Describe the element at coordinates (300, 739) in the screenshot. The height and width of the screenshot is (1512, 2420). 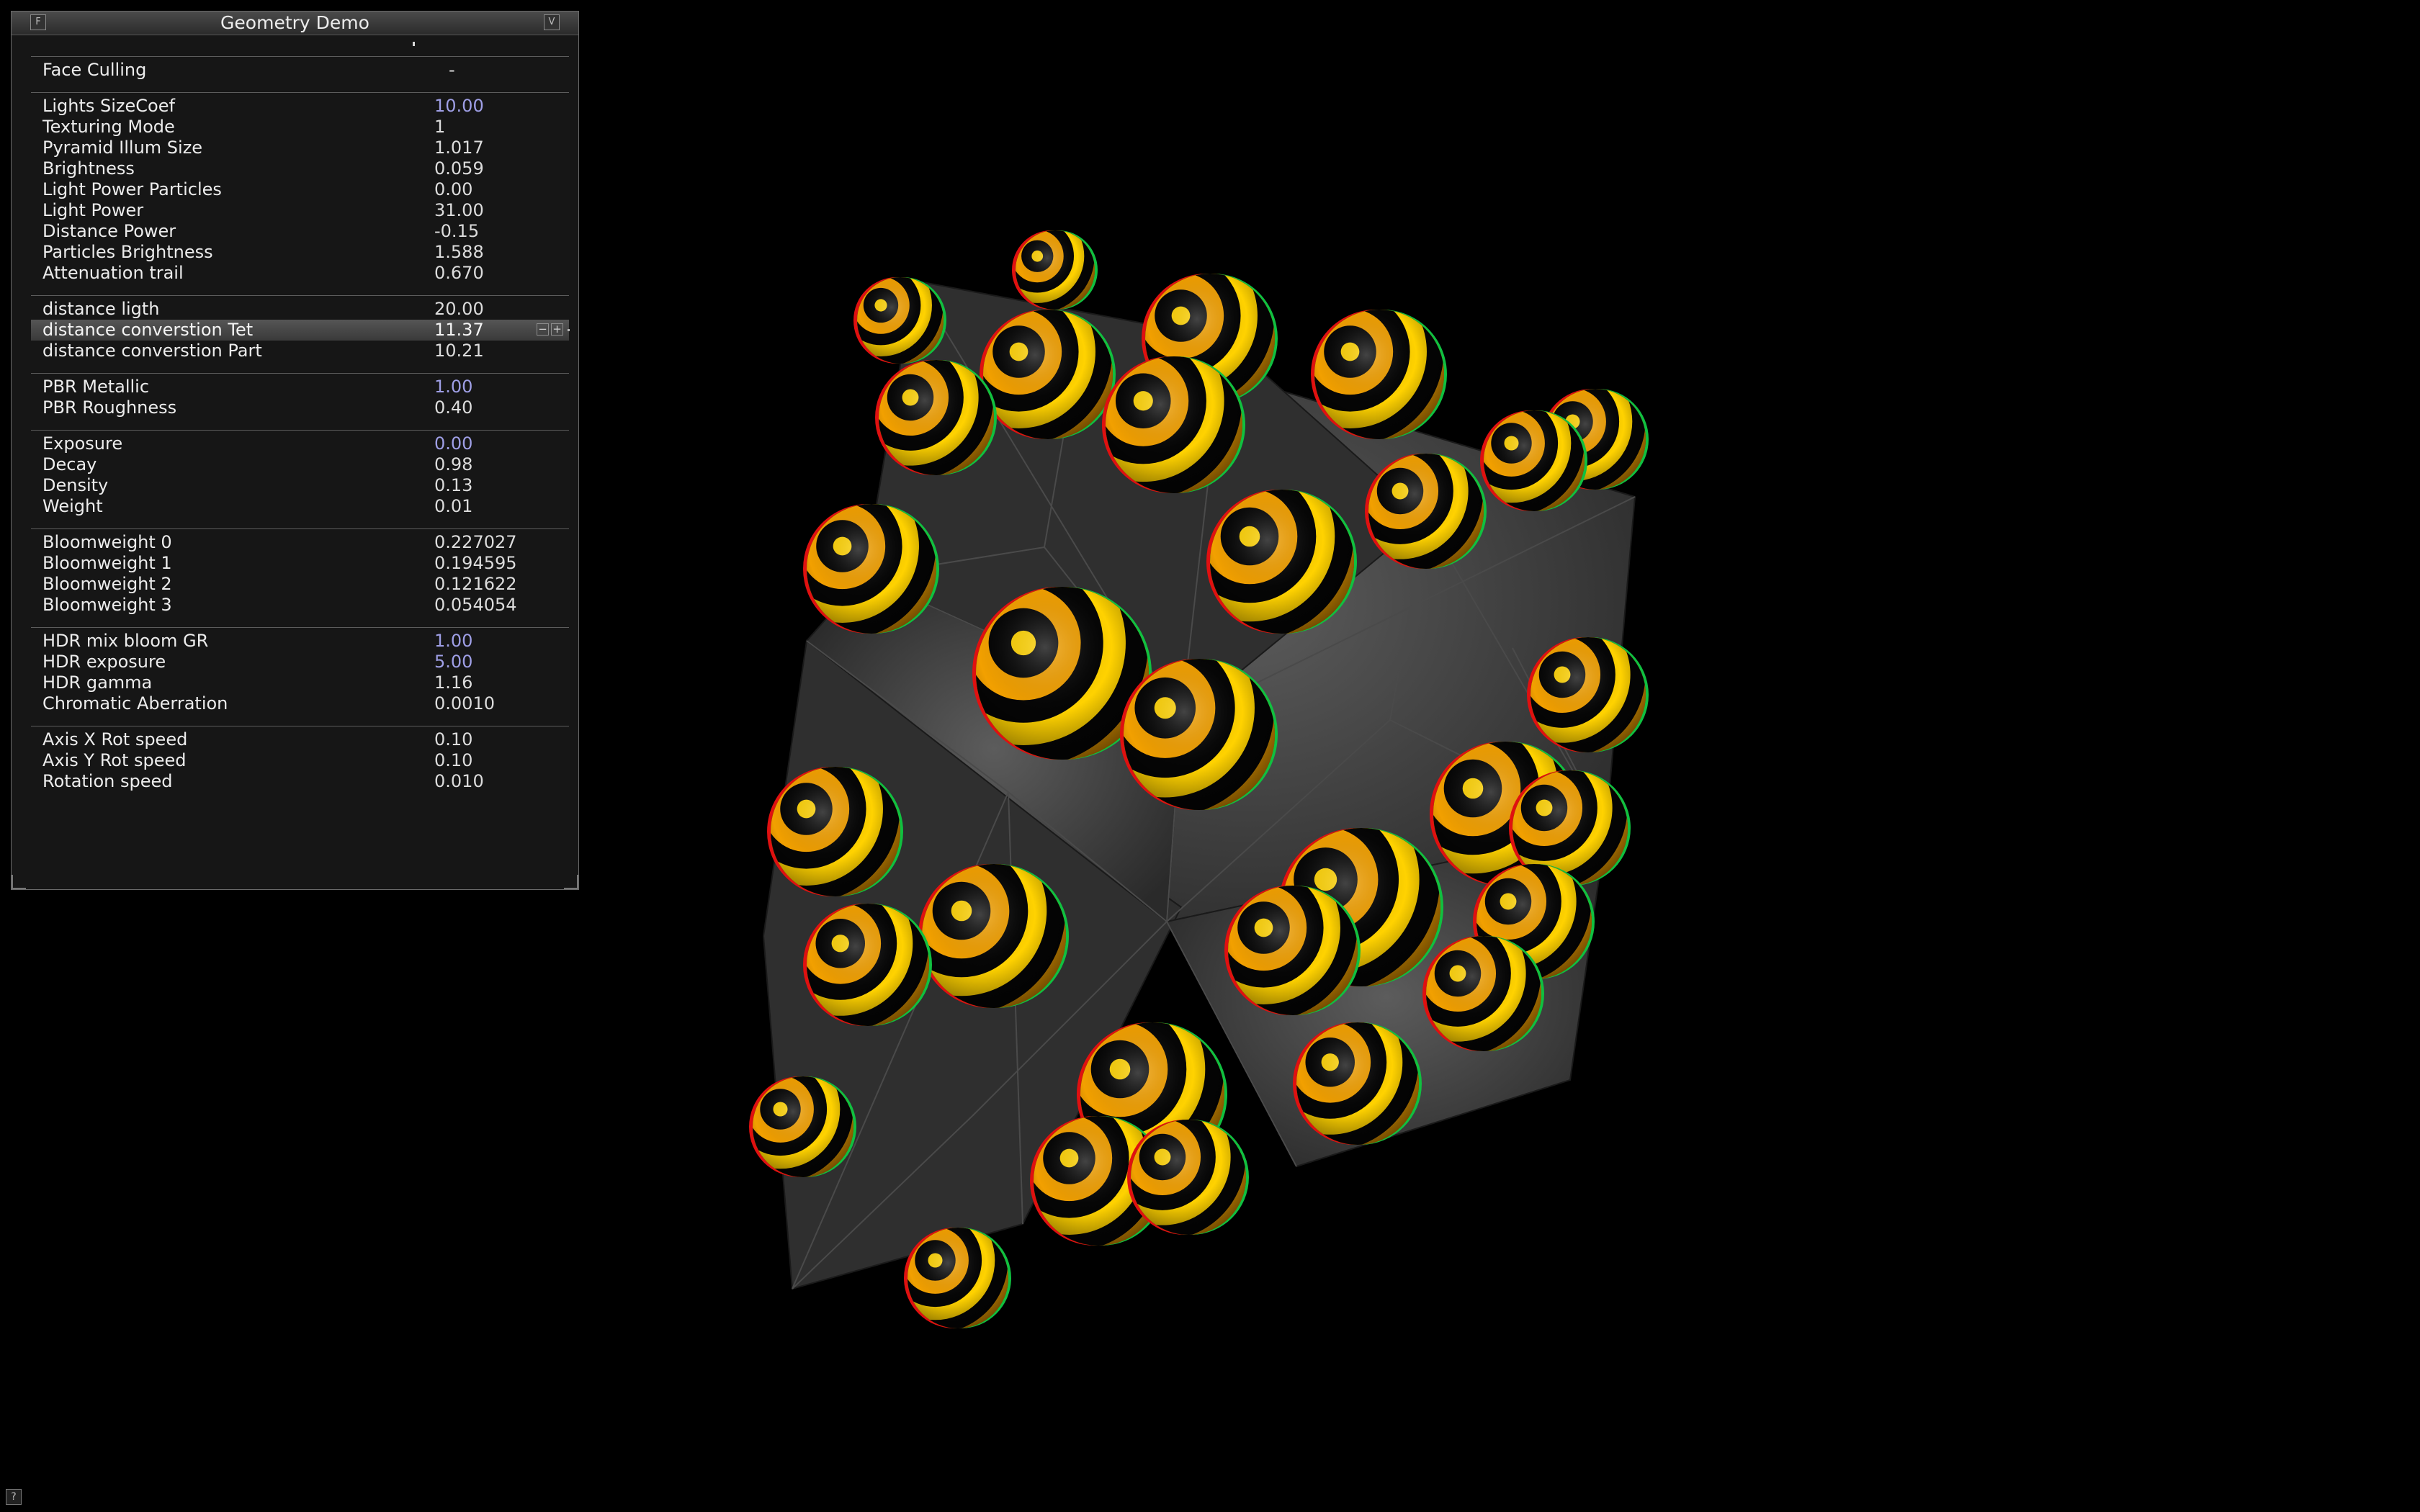
I see `param-row: Axis X Rot speed 0.10` at that location.